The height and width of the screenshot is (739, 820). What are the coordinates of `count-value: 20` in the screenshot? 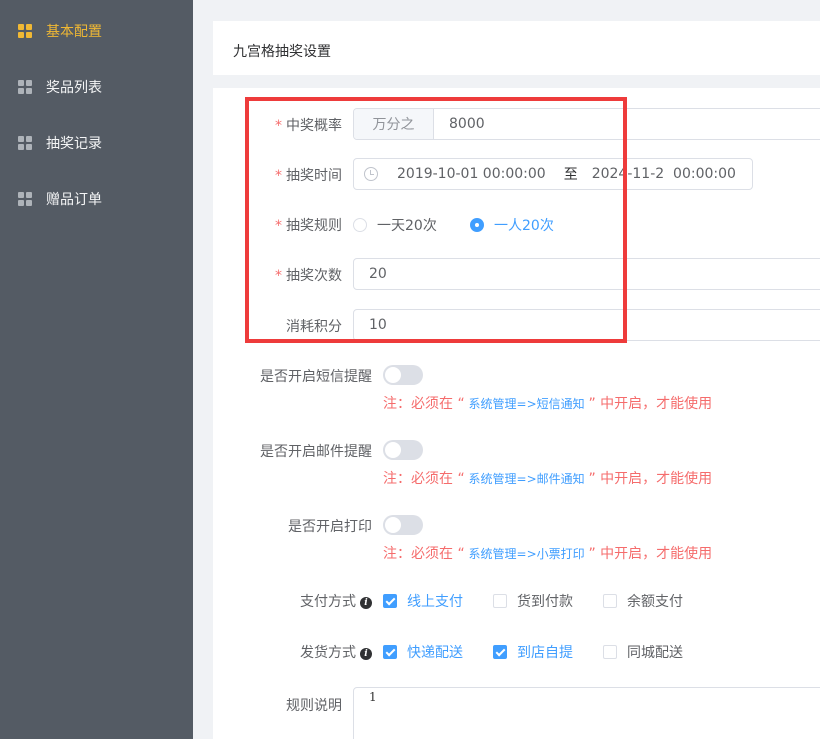 It's located at (378, 274).